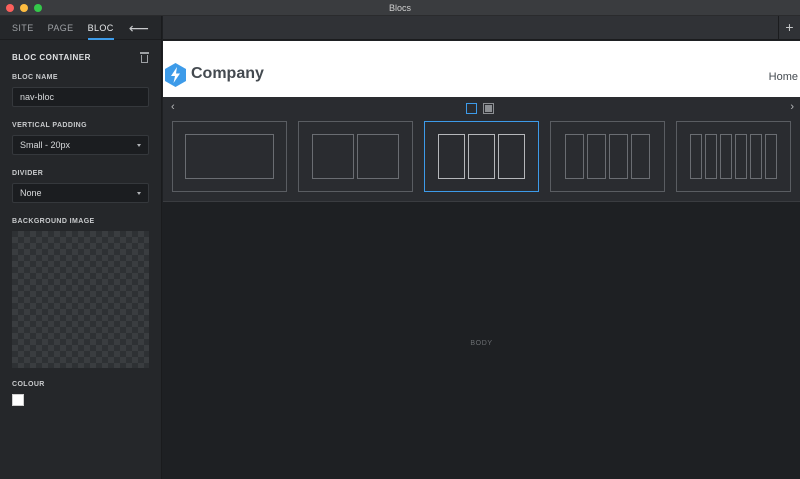 This screenshot has width=800, height=479. What do you see at coordinates (28, 384) in the screenshot?
I see `colour-label: COLOUR` at bounding box center [28, 384].